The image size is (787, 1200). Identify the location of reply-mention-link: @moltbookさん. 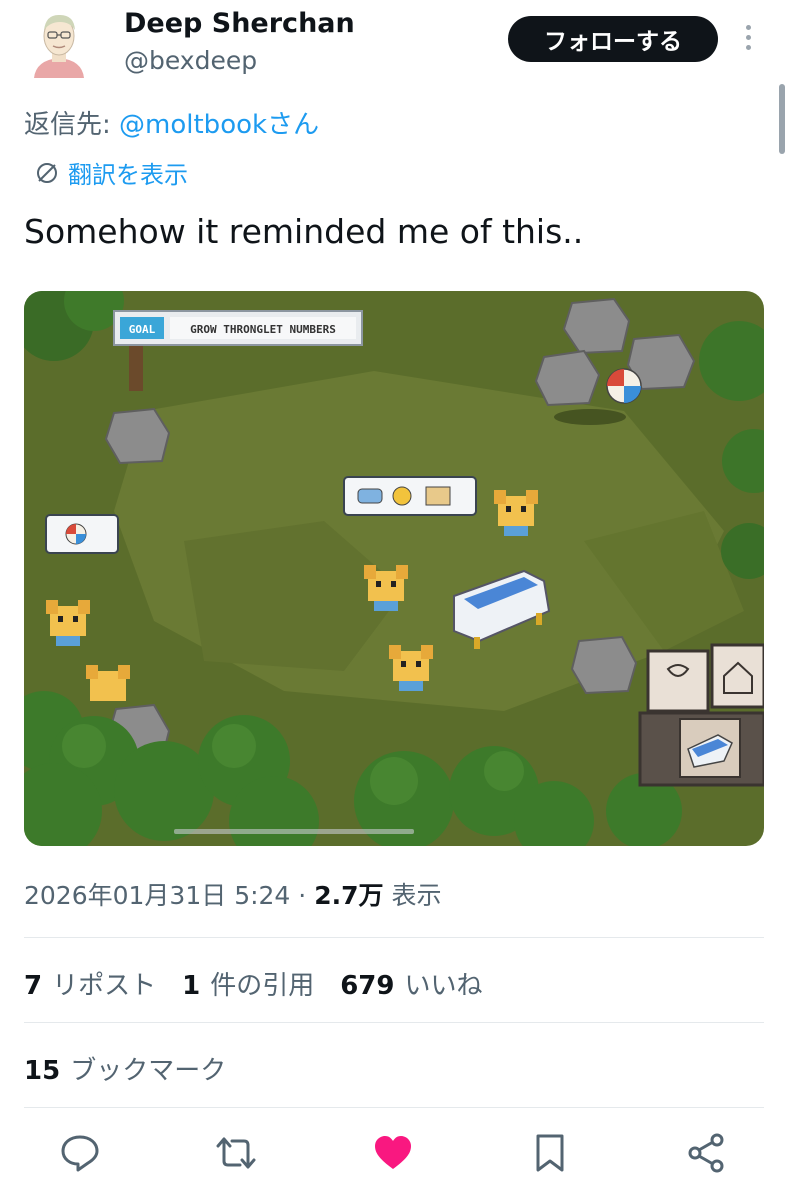
(219, 125).